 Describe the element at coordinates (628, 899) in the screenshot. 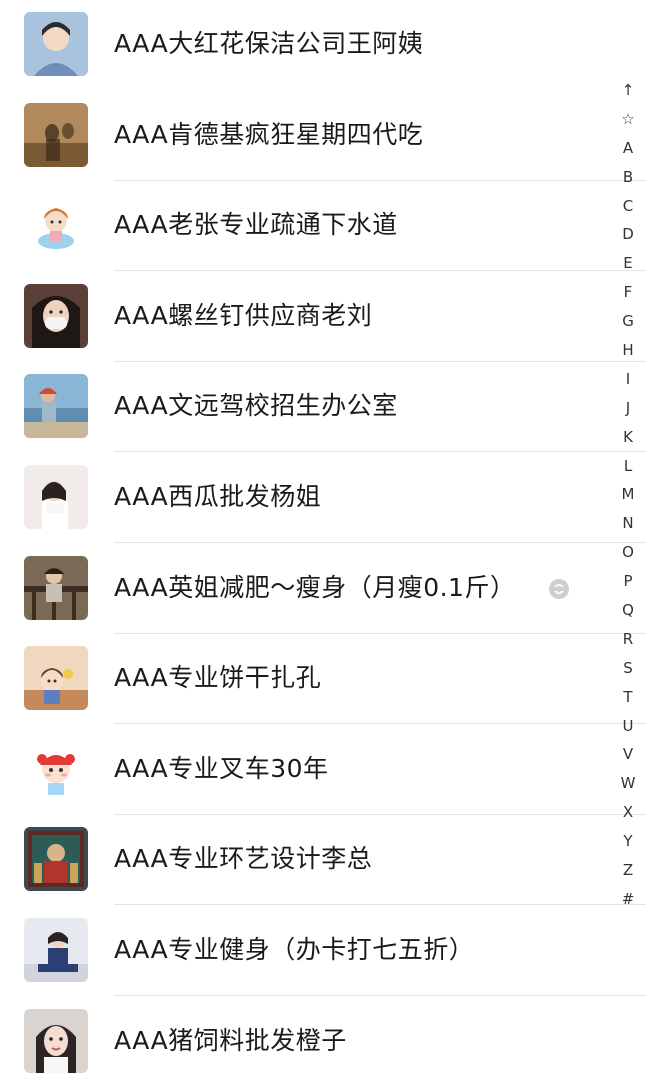

I see `index-letter: #` at that location.